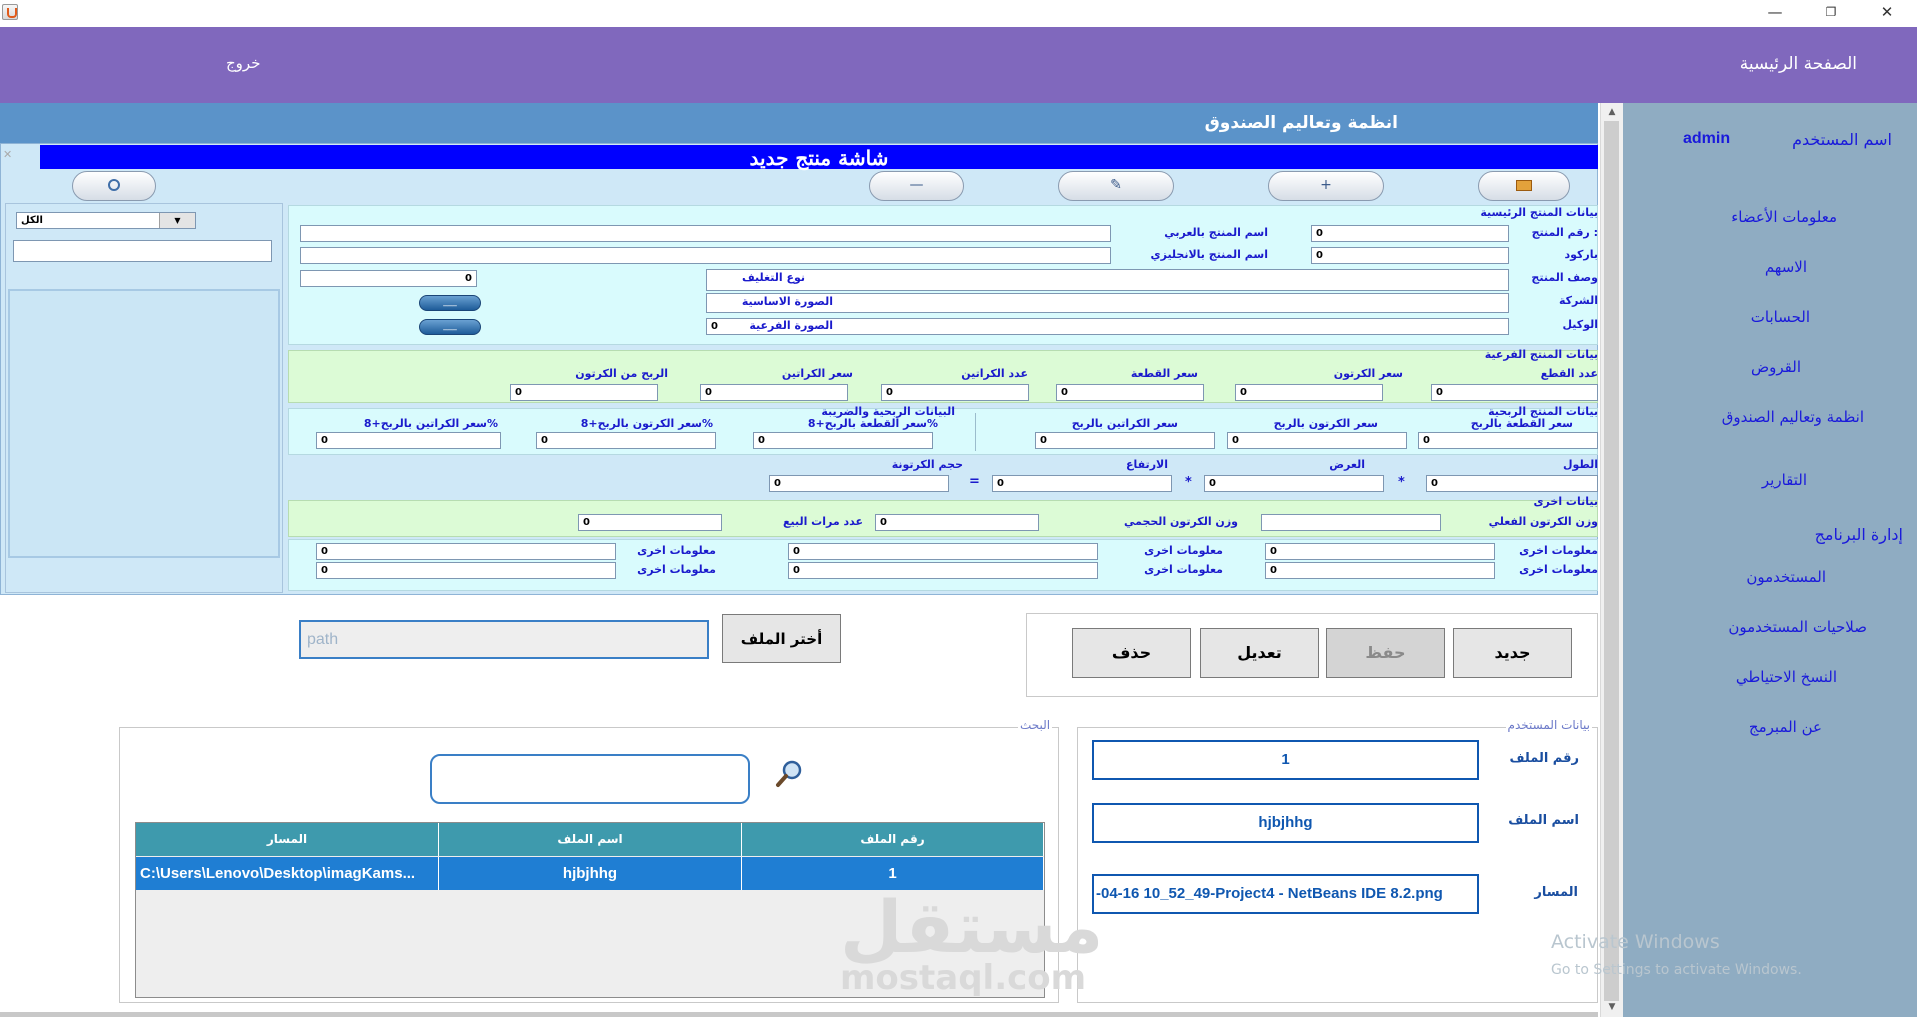  What do you see at coordinates (584, 392) in the screenshot?
I see `carton-profit-field: 0` at bounding box center [584, 392].